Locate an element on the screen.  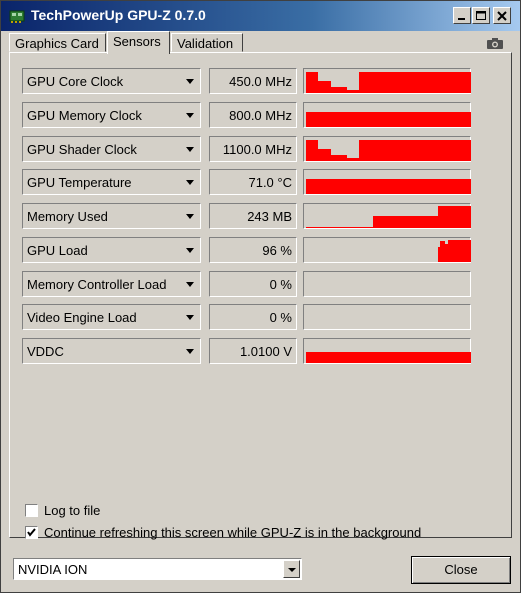
sensor-name: VDDC is located at coordinates (45, 351).